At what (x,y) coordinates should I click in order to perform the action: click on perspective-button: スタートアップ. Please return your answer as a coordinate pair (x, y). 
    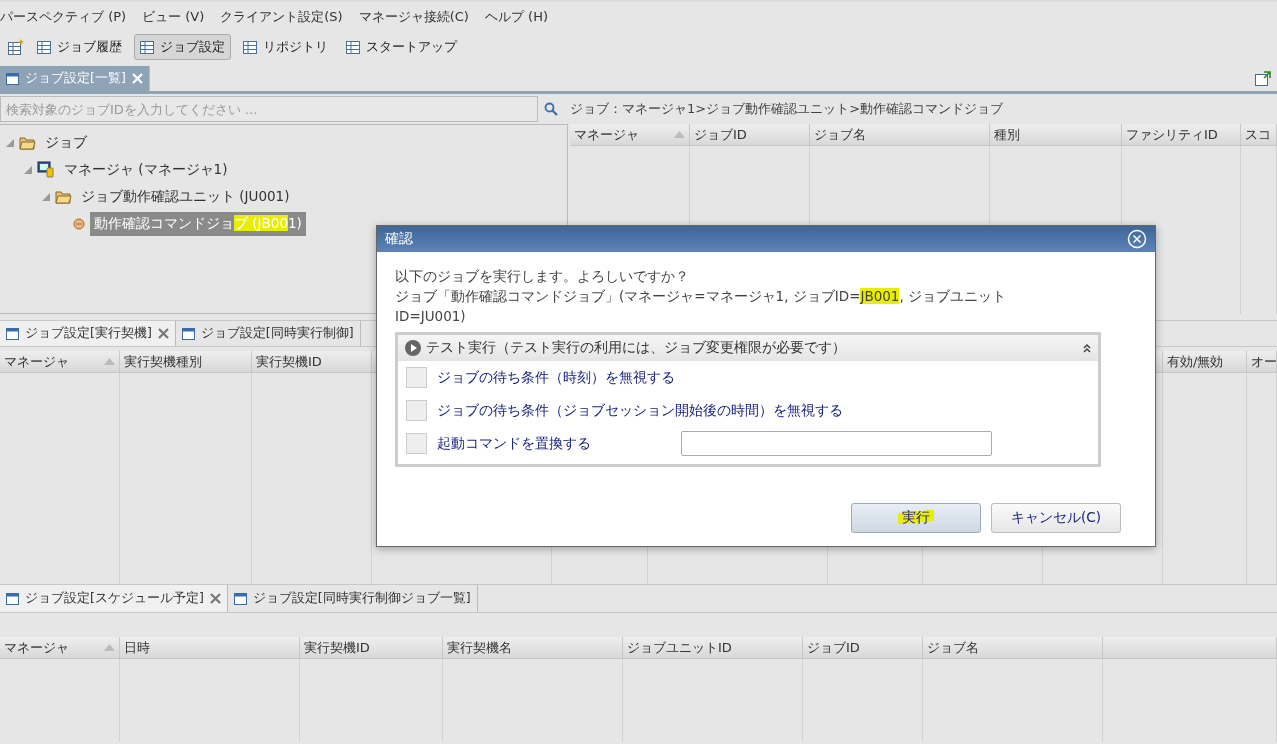
    Looking at the image, I should click on (401, 47).